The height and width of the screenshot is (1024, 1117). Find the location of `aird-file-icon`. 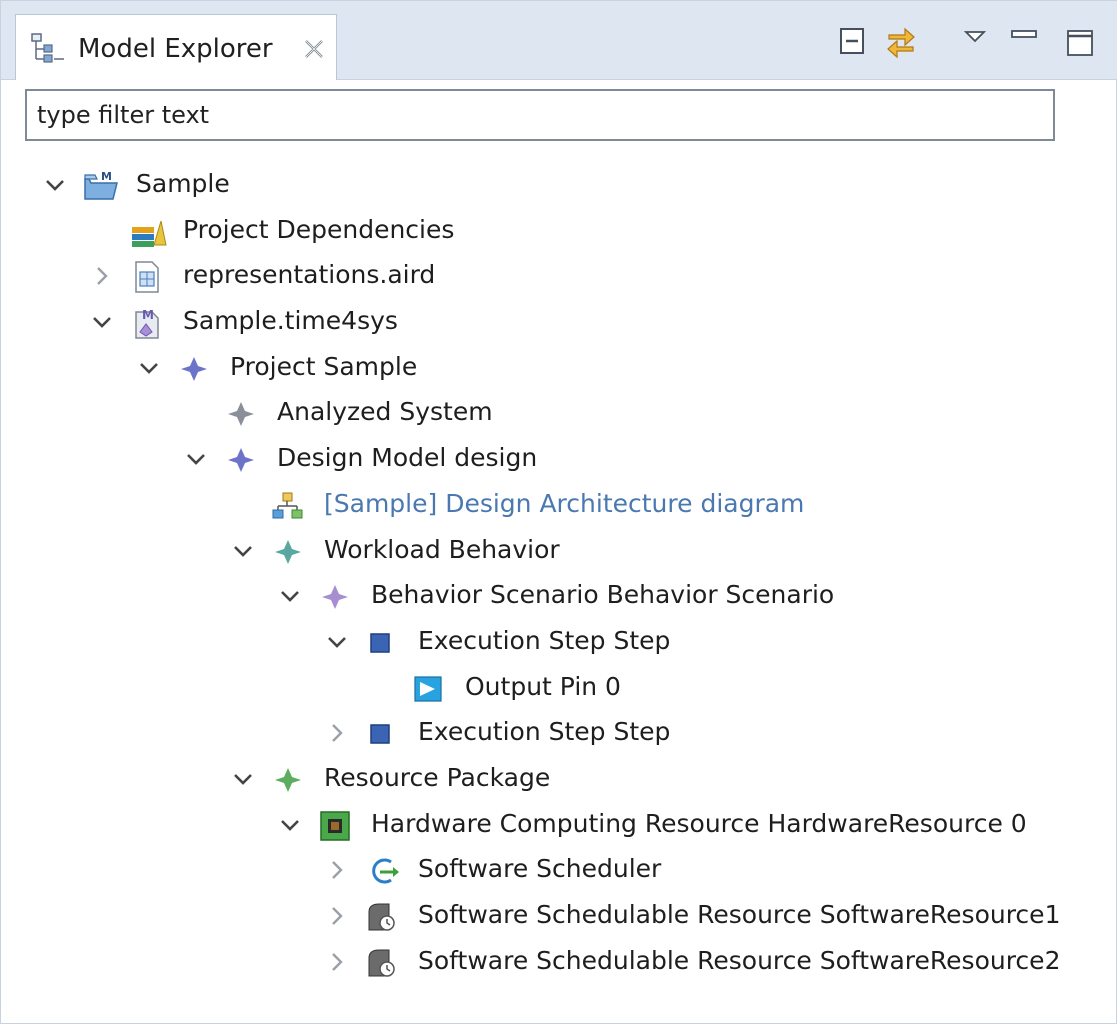

aird-file-icon is located at coordinates (147, 277).